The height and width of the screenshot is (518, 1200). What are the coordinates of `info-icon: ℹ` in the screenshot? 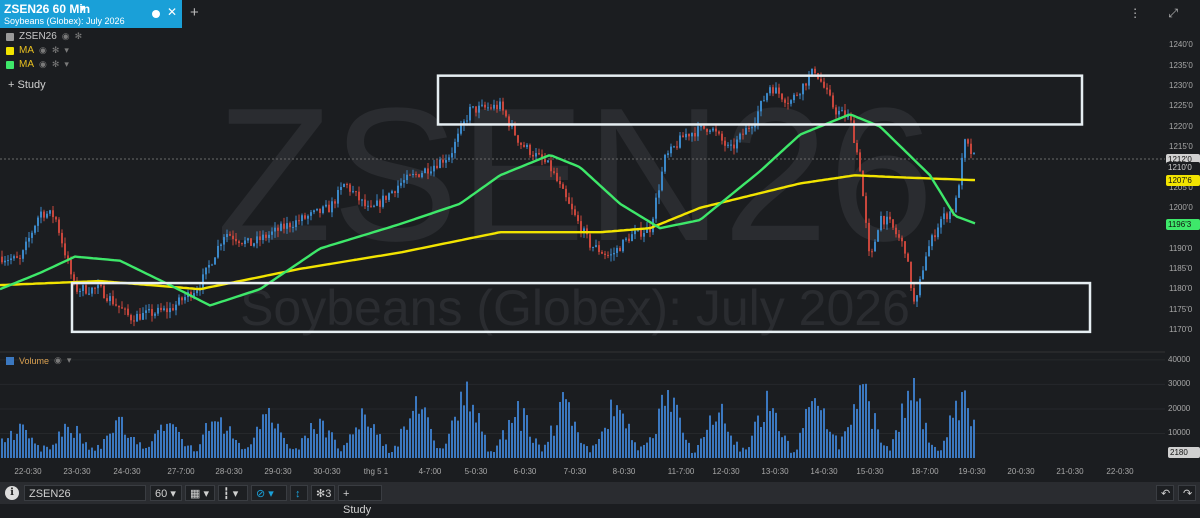 It's located at (12, 493).